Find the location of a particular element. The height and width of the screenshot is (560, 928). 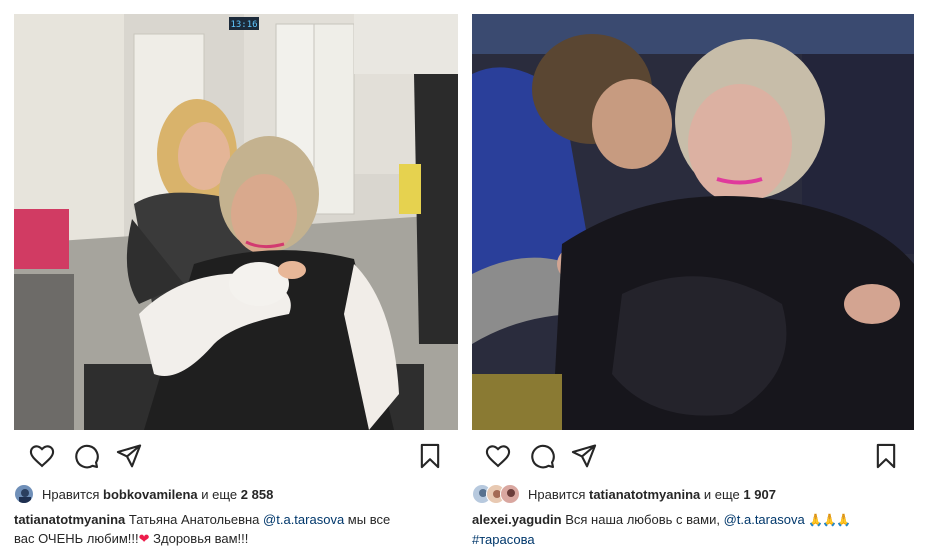

likes-count: 2 858 is located at coordinates (257, 494).